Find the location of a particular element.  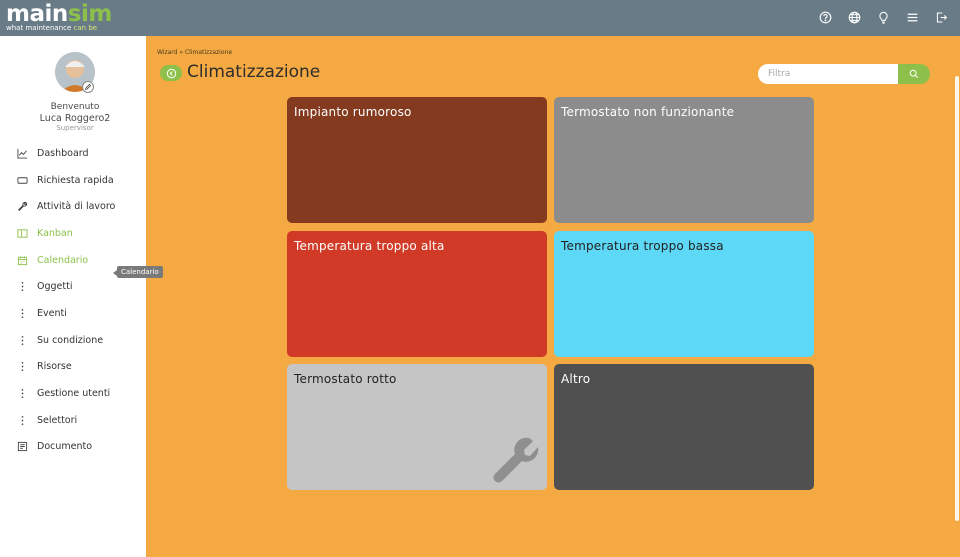

sidebar-item-label: Oggetti is located at coordinates (55, 287).